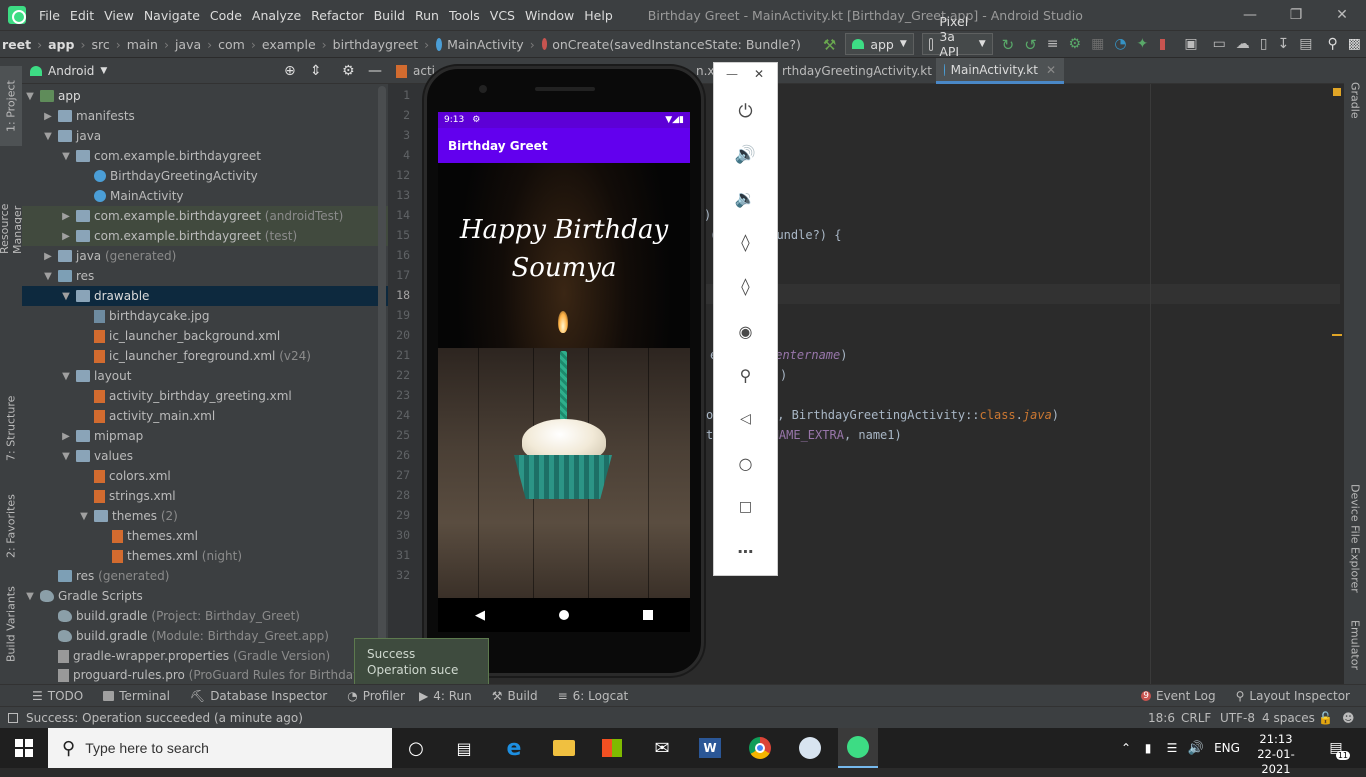 The image size is (1366, 777). I want to click on profile-icon: ◔, so click(1120, 44).